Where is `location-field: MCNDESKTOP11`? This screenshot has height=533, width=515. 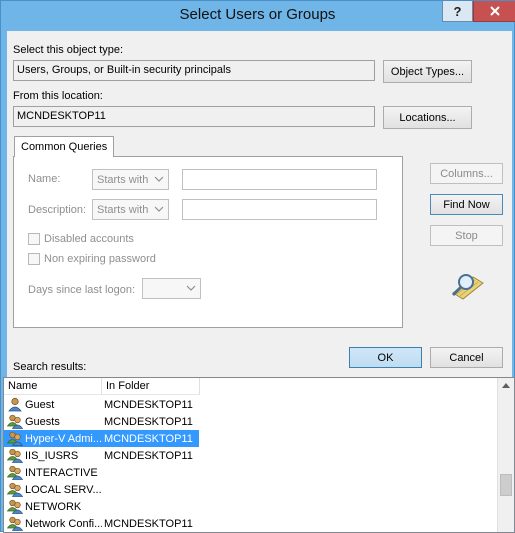
location-field: MCNDESKTOP11 is located at coordinates (194, 116).